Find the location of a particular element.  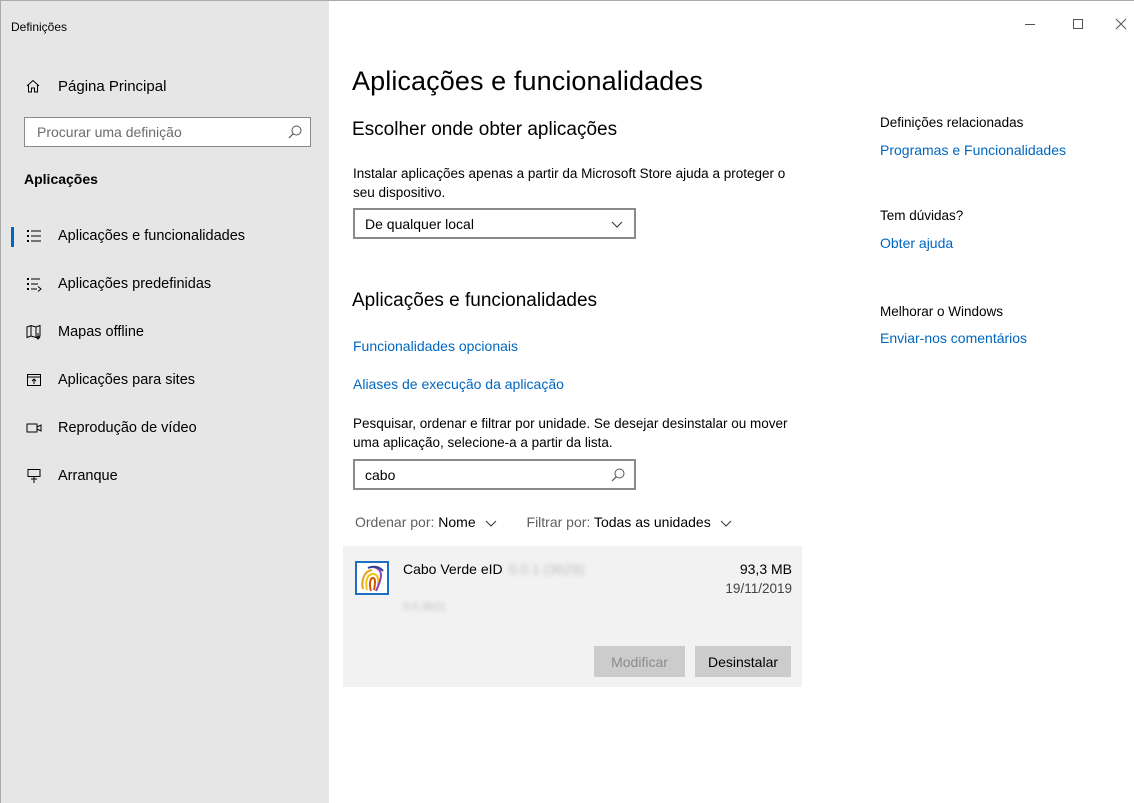

filter-by-control: Filtrar por: Todas as unidades is located at coordinates (629, 522).